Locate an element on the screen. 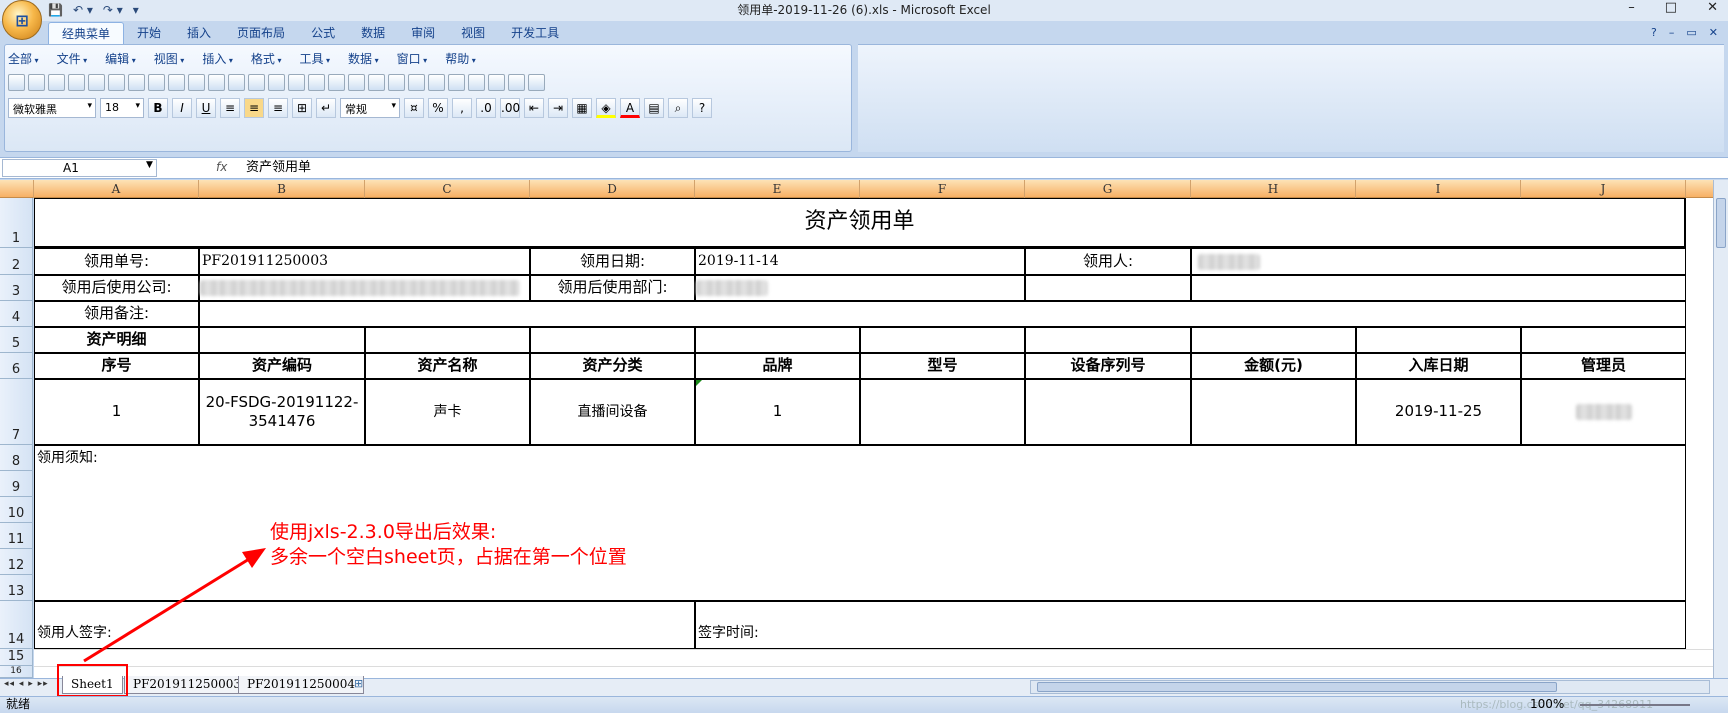 The width and height of the screenshot is (1728, 713). company-value-redacted is located at coordinates (364, 288).